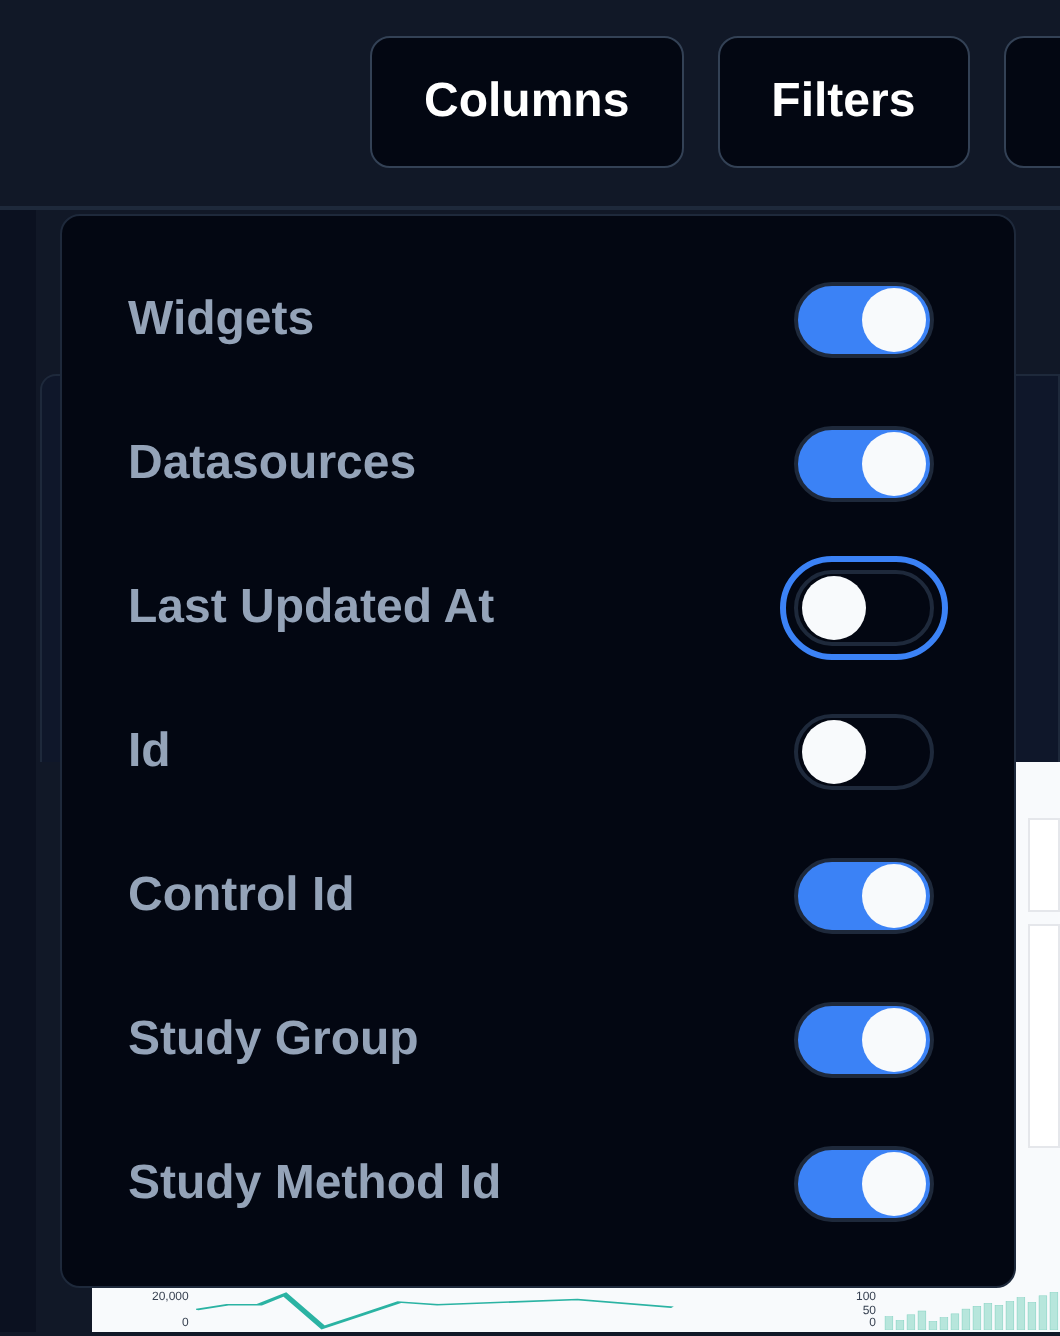 The width and height of the screenshot is (1060, 1336). What do you see at coordinates (527, 102) in the screenshot?
I see `toolbar-button: Columns` at bounding box center [527, 102].